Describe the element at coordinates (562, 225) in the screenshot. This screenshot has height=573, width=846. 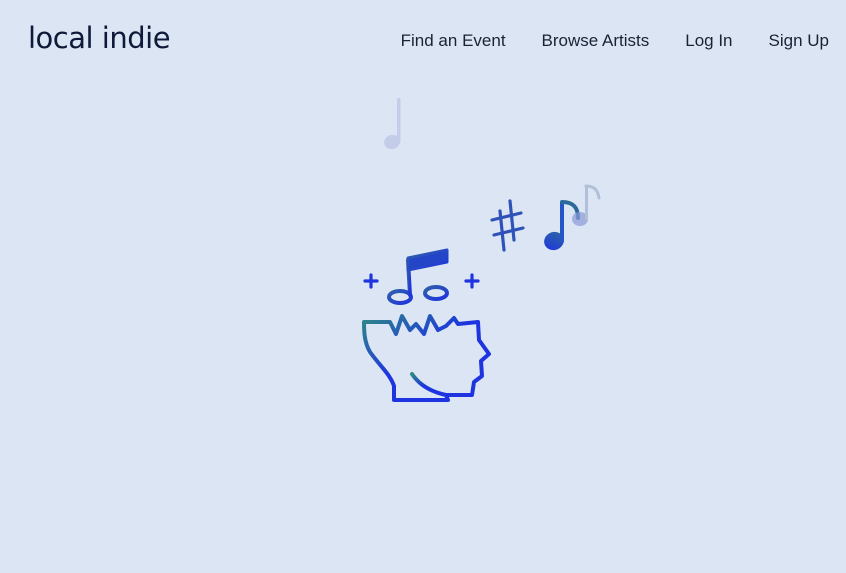
I see `eighth-note-icon` at that location.